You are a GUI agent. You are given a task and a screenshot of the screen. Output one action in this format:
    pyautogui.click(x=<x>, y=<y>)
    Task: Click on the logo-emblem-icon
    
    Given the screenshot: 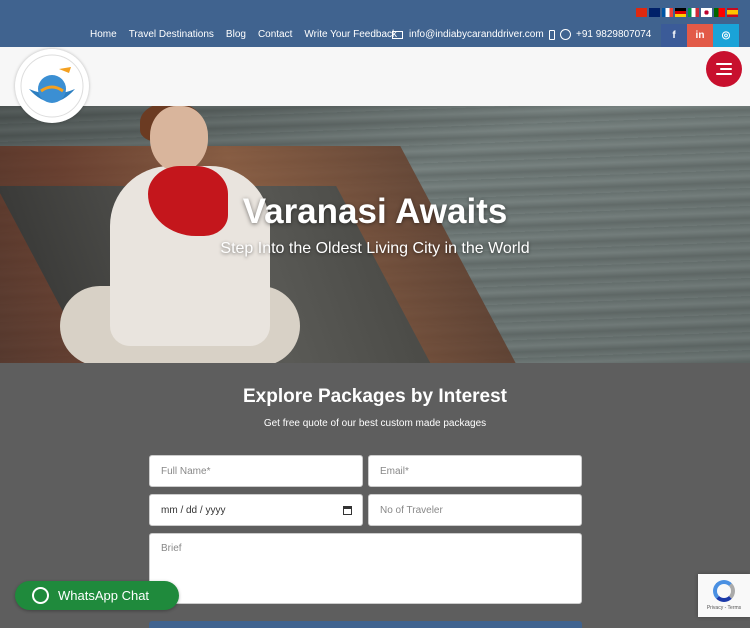 What is the action you would take?
    pyautogui.click(x=52, y=86)
    